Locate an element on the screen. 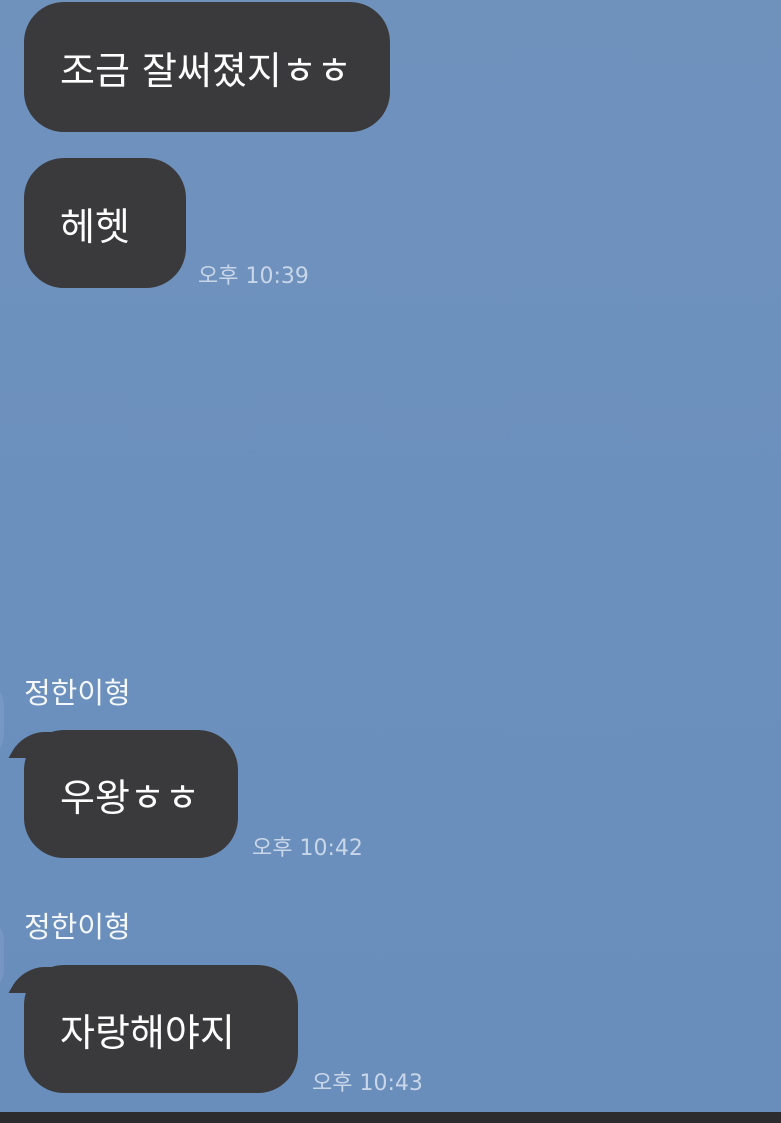 The image size is (781, 1123). message-timestamp: 오후 10:42 is located at coordinates (307, 848).